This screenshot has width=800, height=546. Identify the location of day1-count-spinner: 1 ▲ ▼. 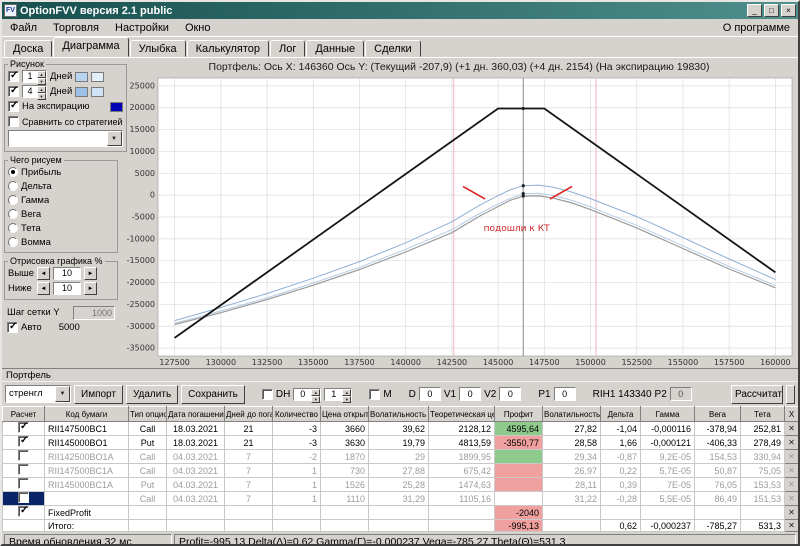
(34, 77).